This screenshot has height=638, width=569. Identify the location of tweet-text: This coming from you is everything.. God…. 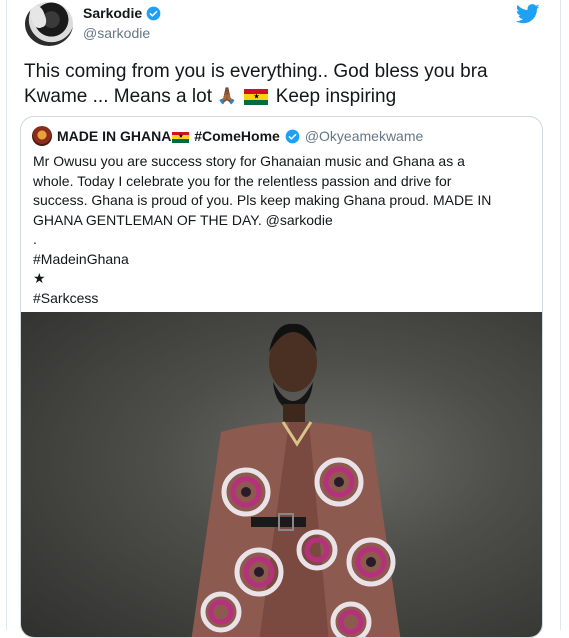
(284, 84).